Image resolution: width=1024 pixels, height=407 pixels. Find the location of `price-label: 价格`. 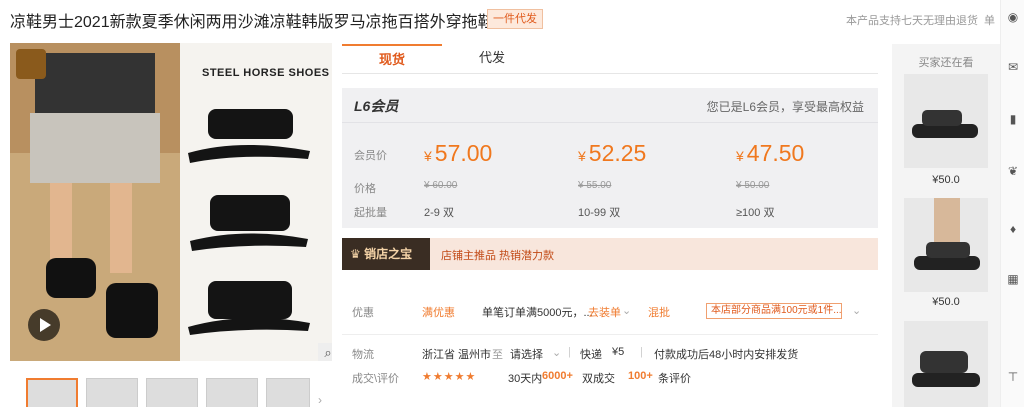

price-label: 价格 is located at coordinates (365, 189).